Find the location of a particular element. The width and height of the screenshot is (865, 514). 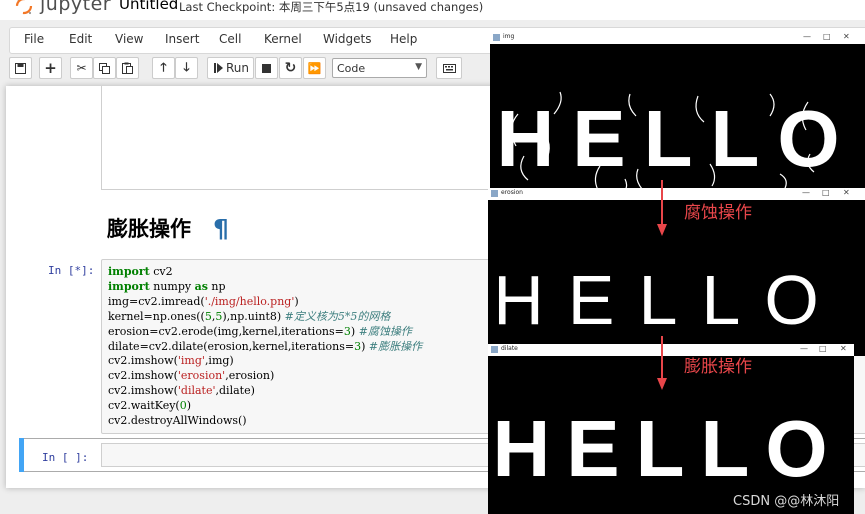

code-token: 'erosion' is located at coordinates (201, 376).